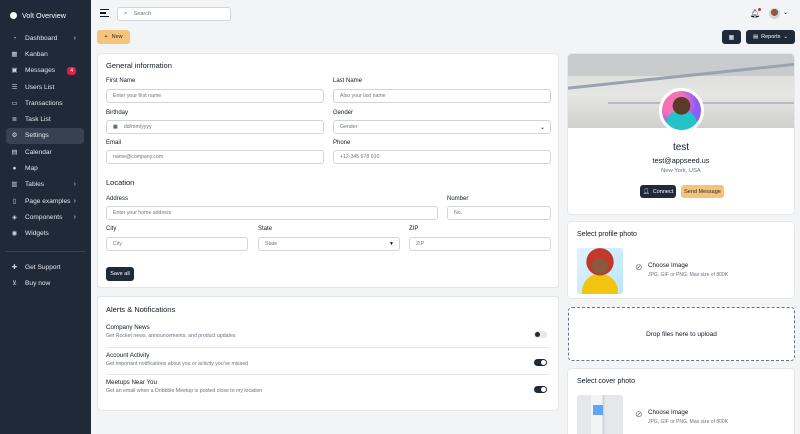 This screenshot has height=434, width=800. I want to click on notification-title: Company News, so click(128, 327).